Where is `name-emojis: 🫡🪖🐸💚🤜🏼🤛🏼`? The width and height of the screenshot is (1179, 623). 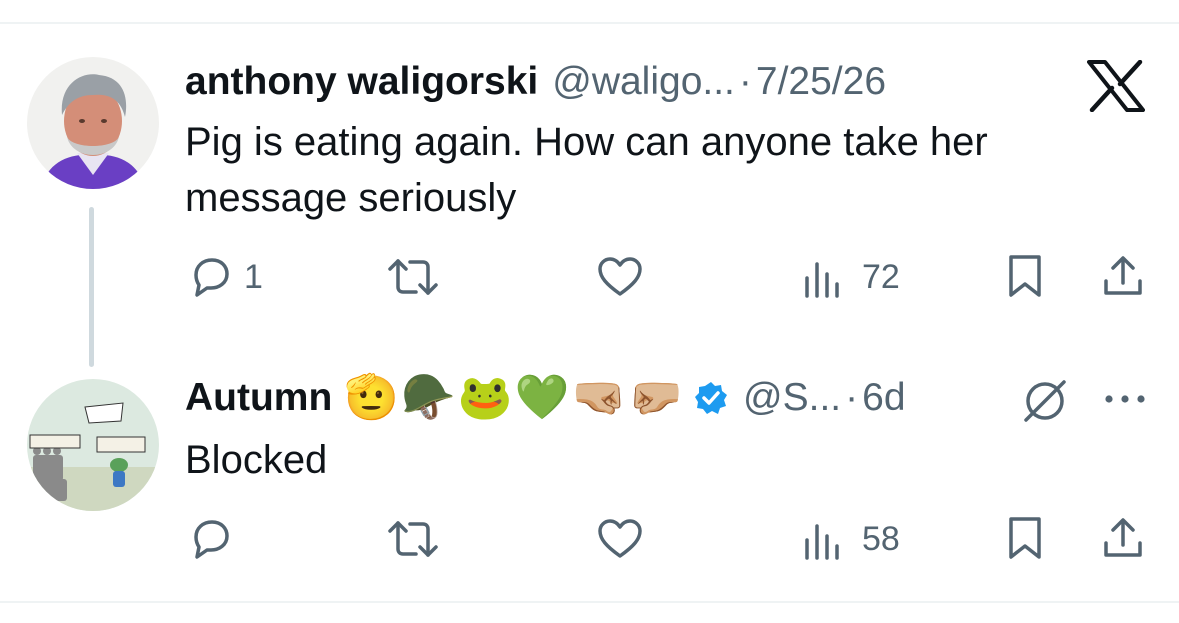
name-emojis: 🫡🪖🐸💚🤜🏼🤛🏼 is located at coordinates (515, 397).